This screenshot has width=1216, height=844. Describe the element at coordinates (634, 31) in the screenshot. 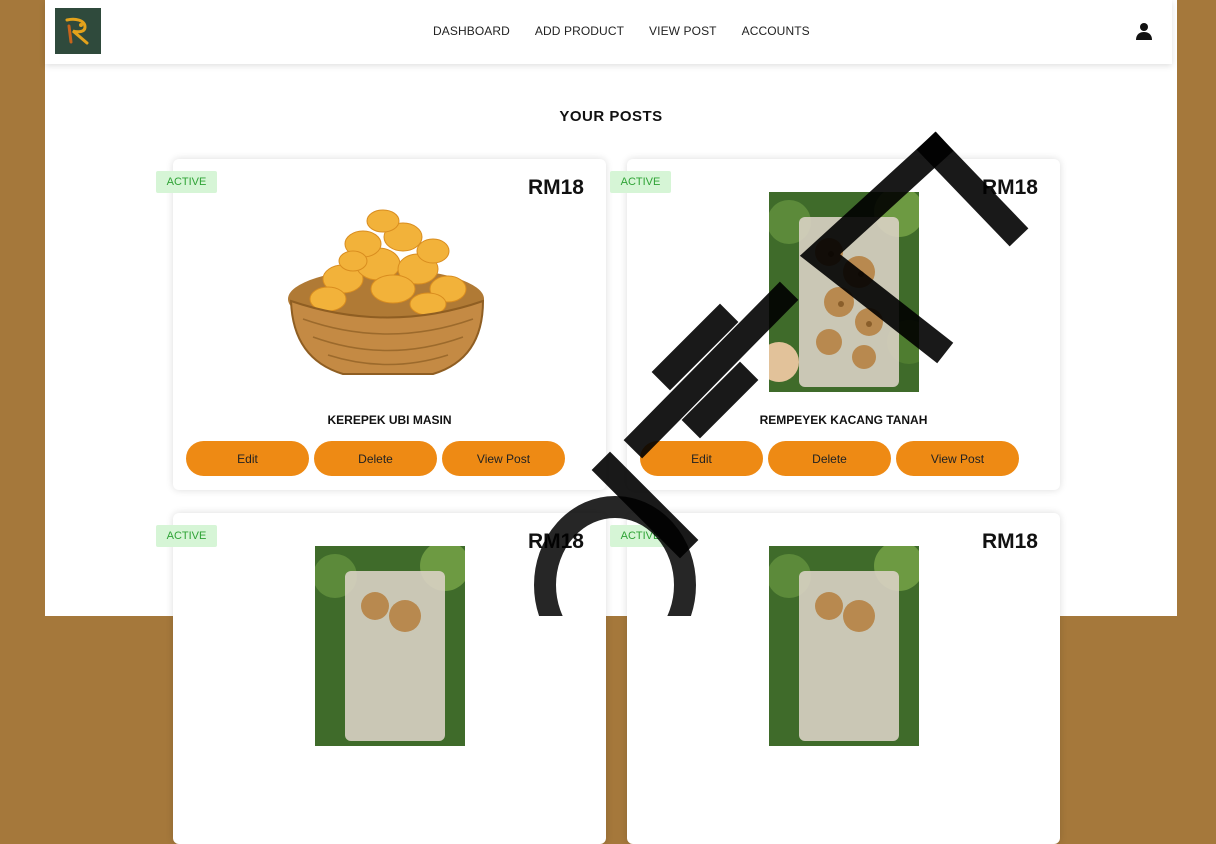

I see `main-nav: DASHBOARD ADD PRODUCT VIEW POST ACCOUNTS` at that location.